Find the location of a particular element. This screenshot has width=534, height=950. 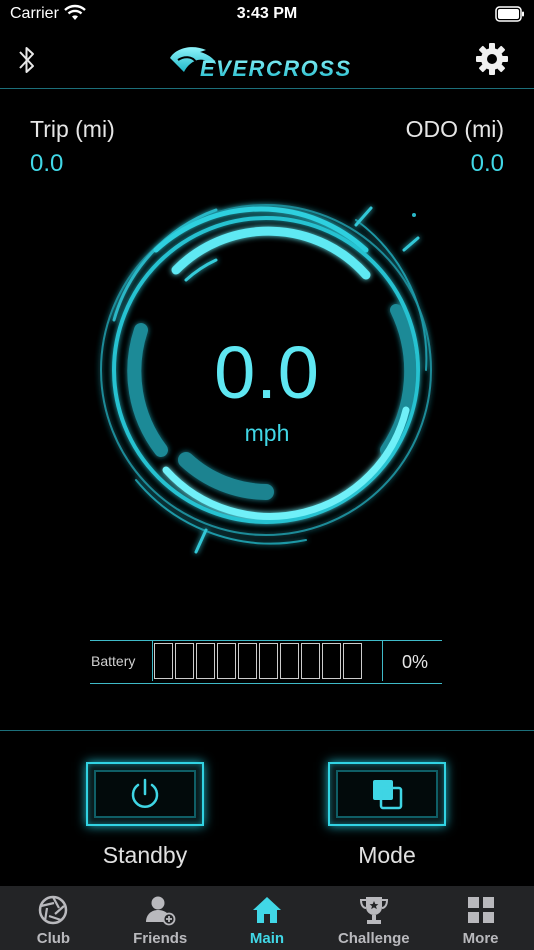

battery-meter: Battery 0% is located at coordinates (266, 662).